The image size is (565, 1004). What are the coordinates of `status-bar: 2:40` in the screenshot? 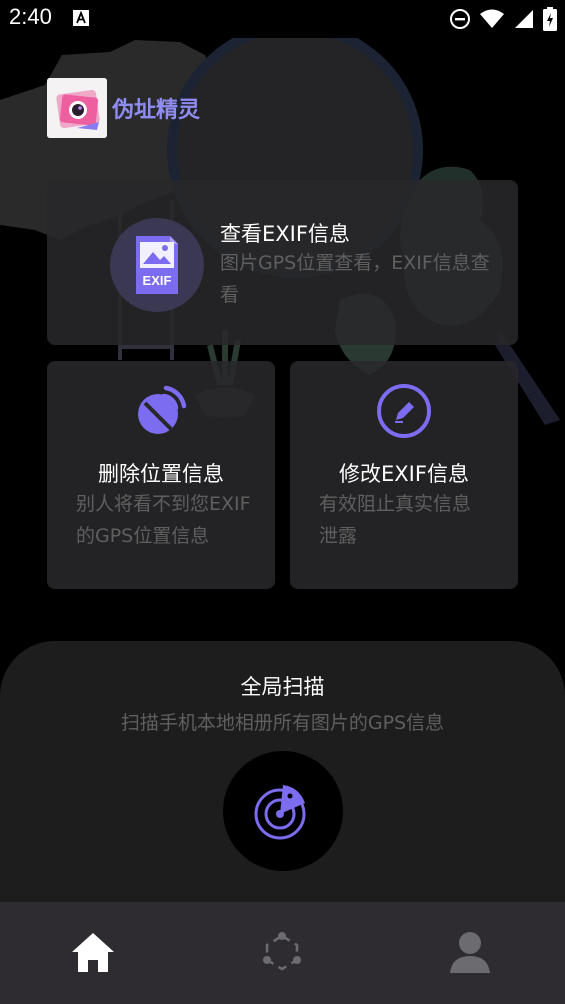 It's located at (282, 19).